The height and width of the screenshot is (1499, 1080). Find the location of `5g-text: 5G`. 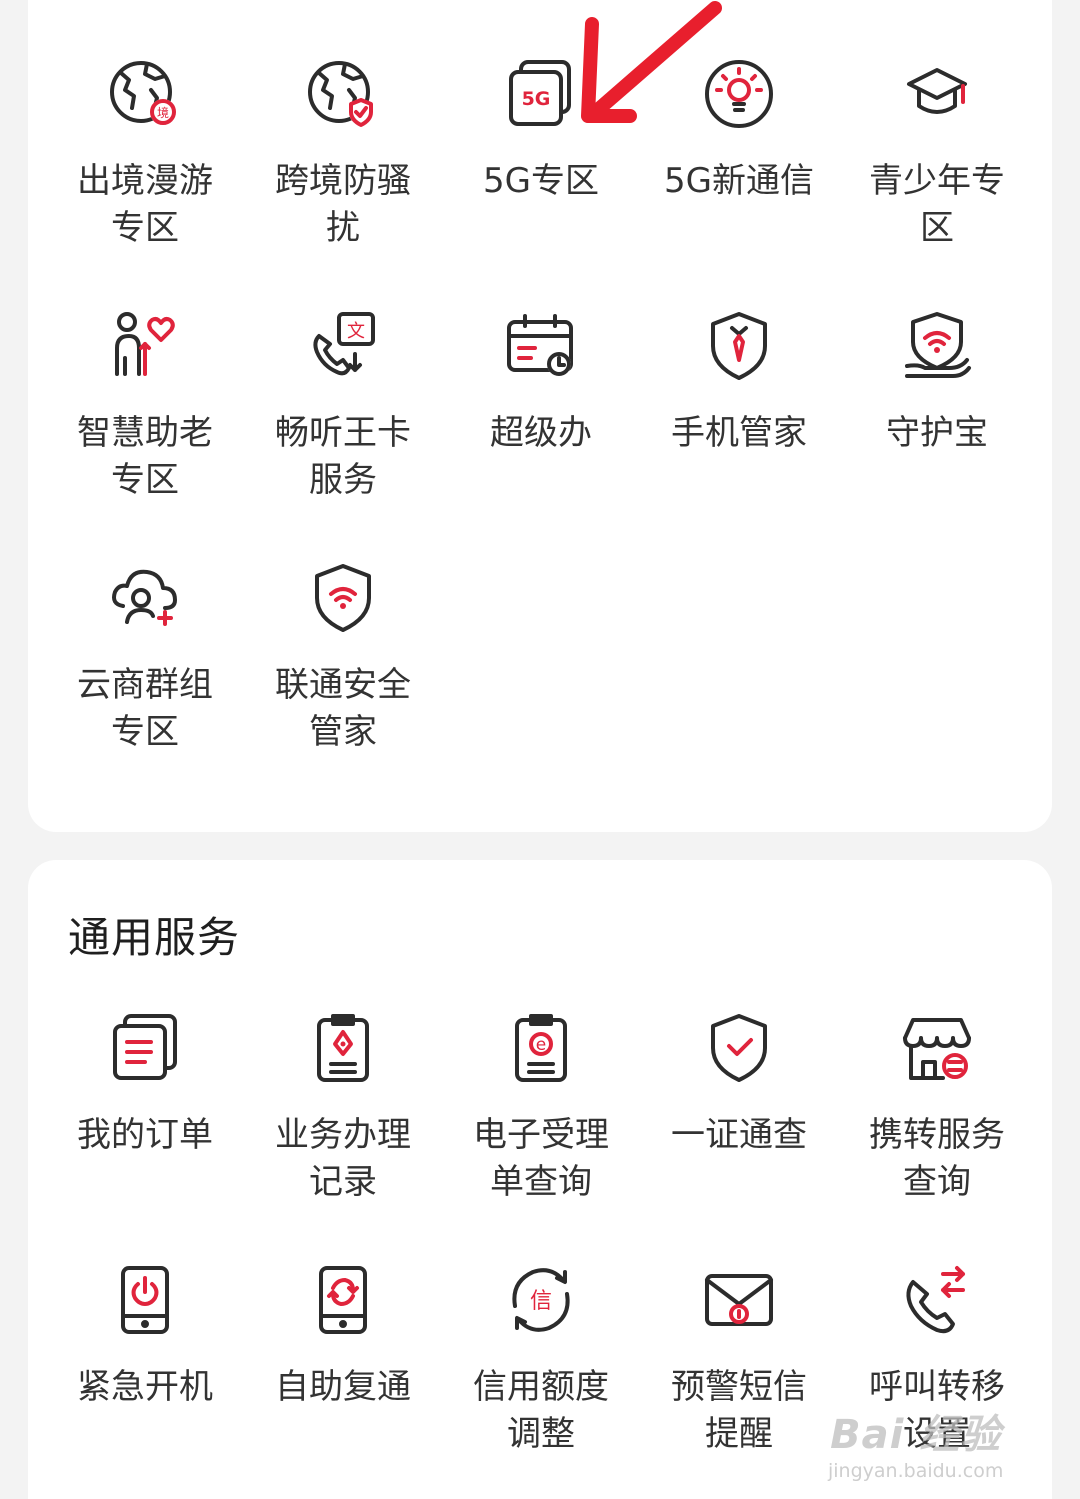

5g-text: 5G is located at coordinates (536, 99).